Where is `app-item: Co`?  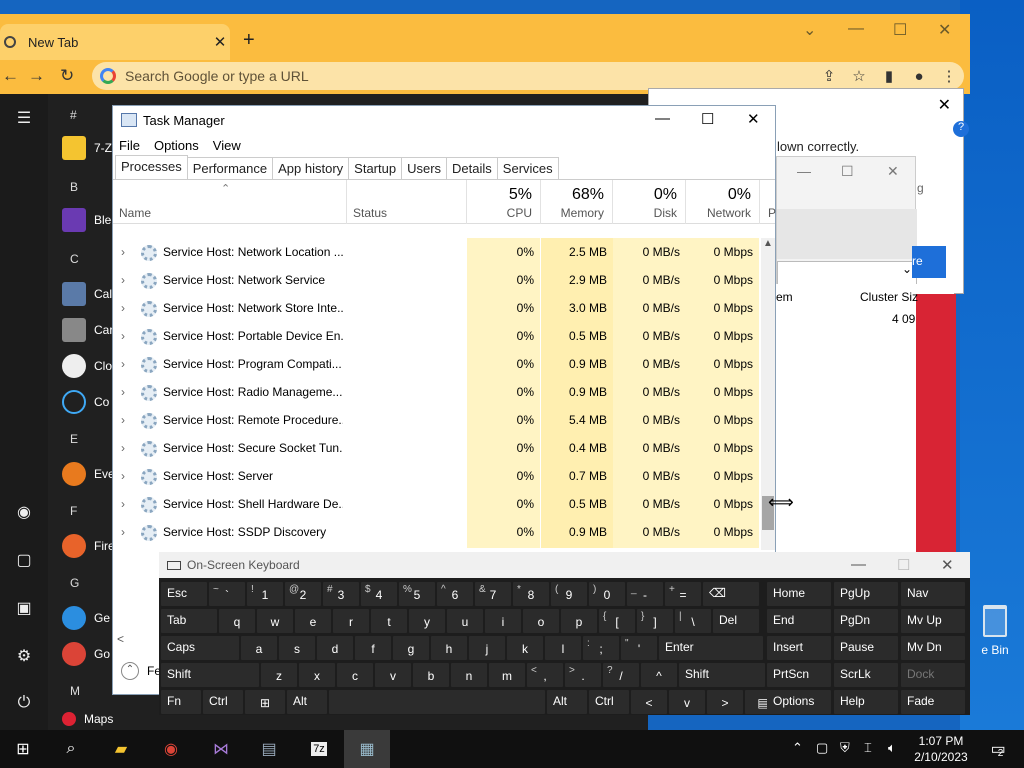 app-item: Co is located at coordinates (85, 402).